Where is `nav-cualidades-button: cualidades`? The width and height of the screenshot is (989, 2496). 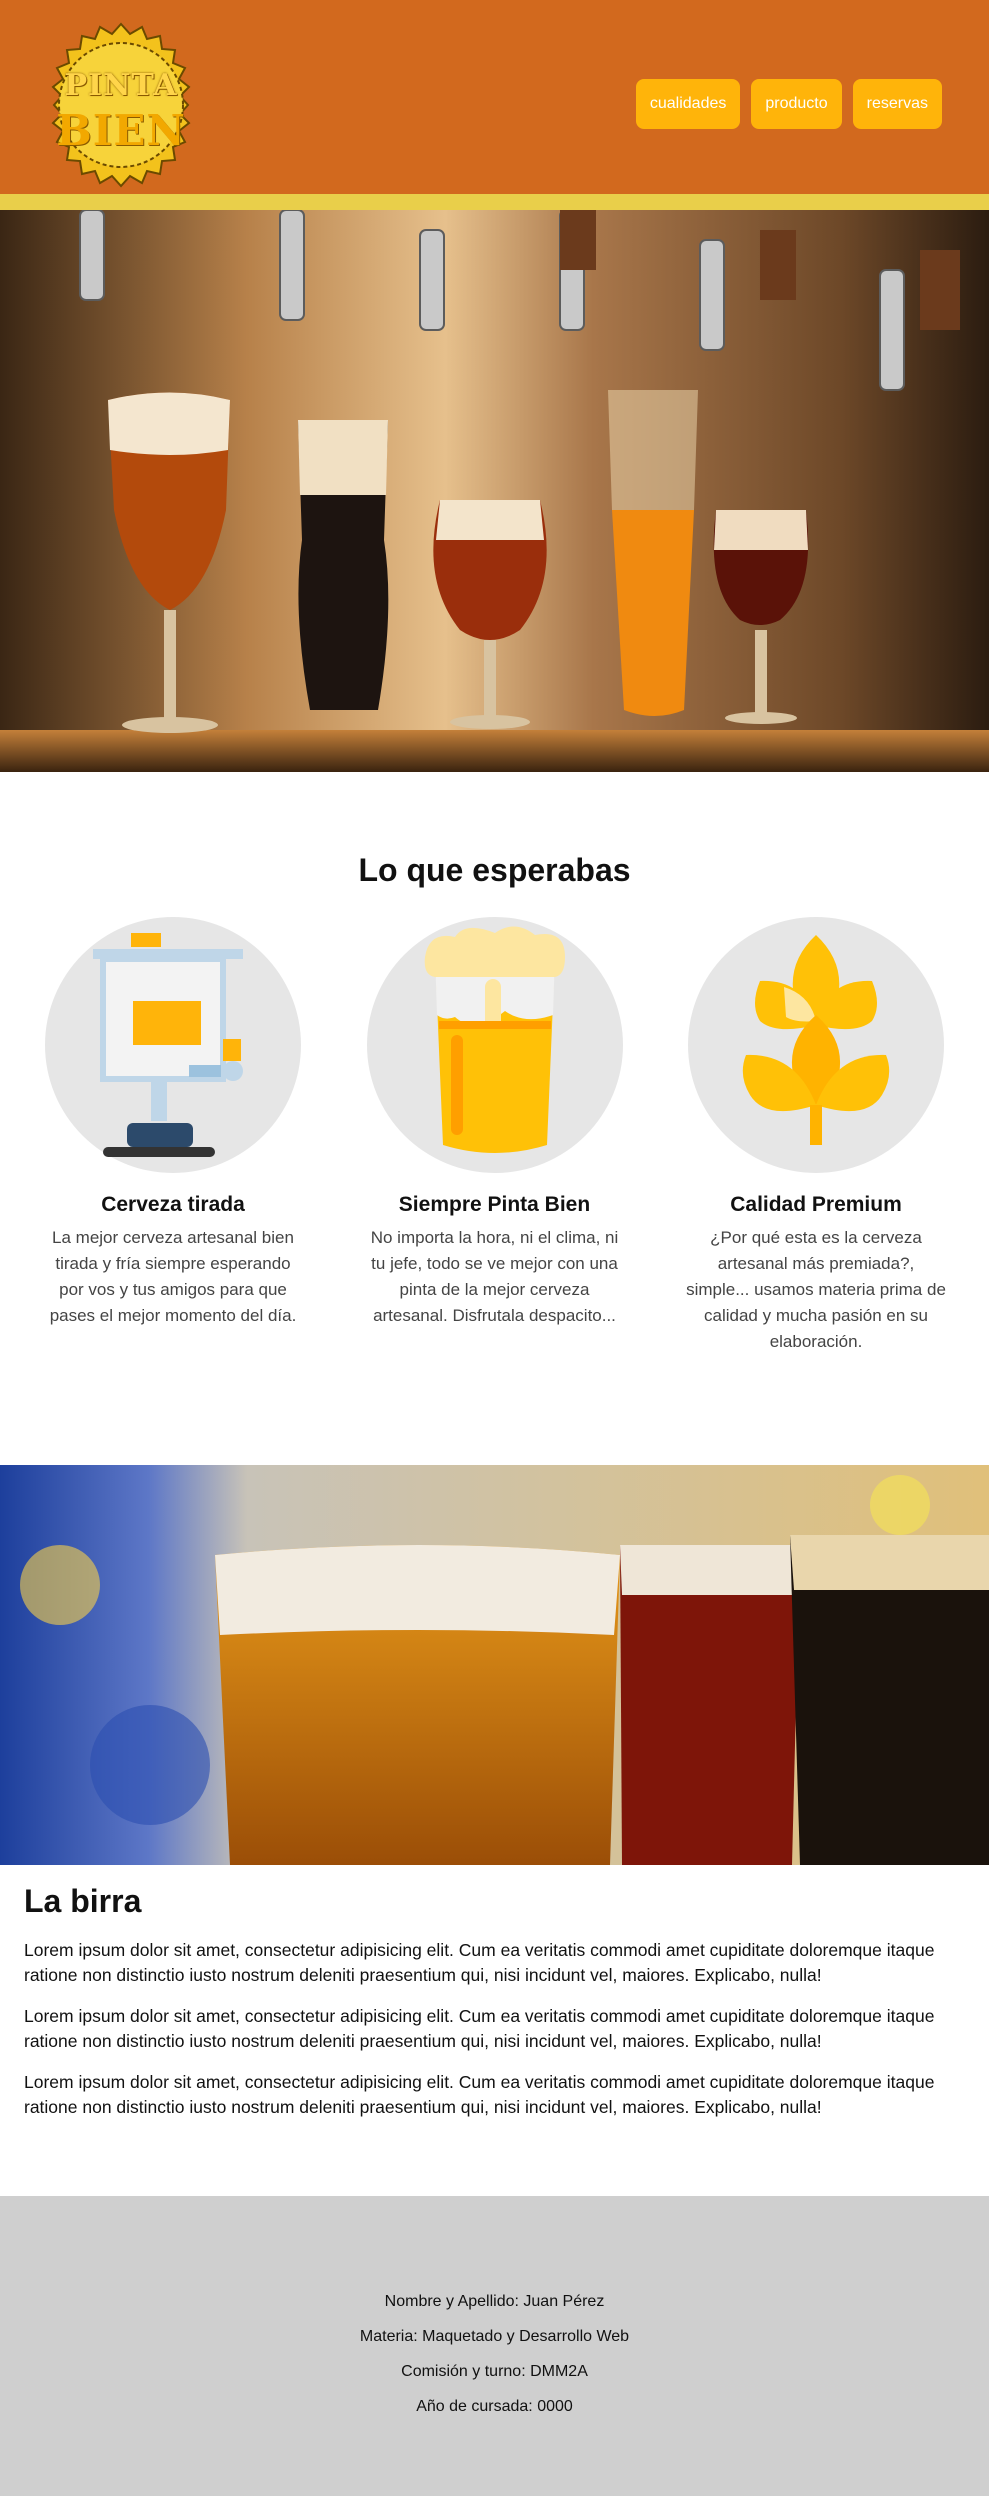
nav-cualidades-button: cualidades is located at coordinates (688, 104).